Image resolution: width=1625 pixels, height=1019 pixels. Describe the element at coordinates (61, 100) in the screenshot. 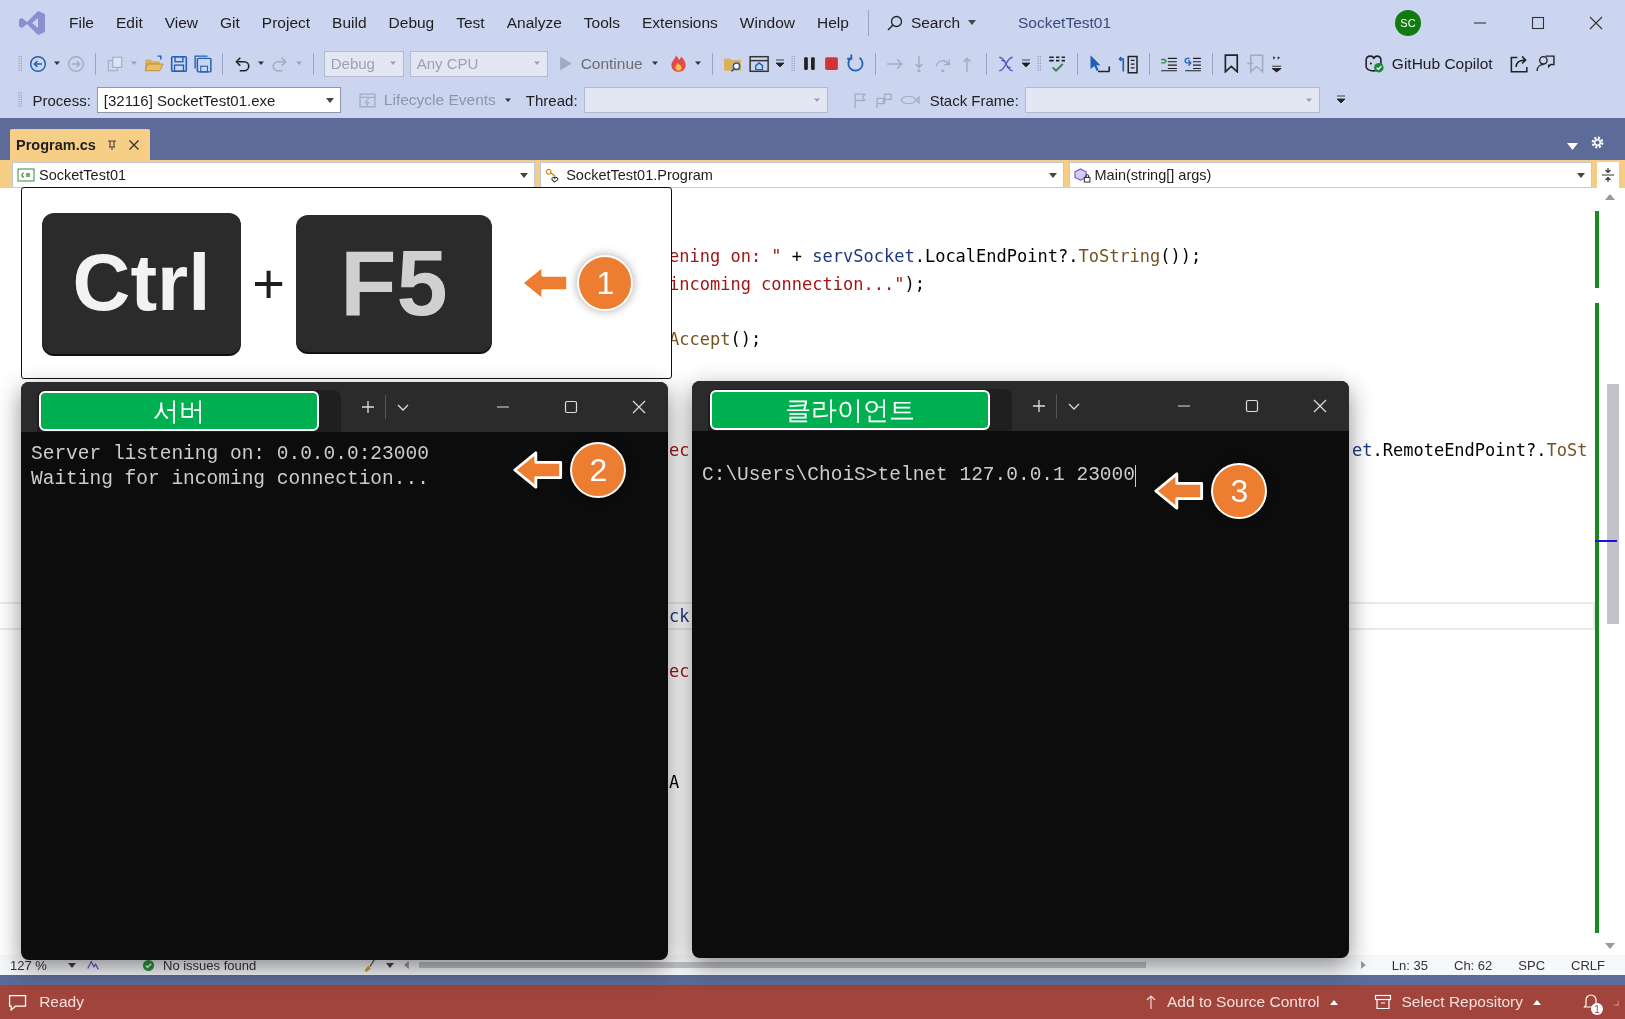

I see `process-label: Process:` at that location.